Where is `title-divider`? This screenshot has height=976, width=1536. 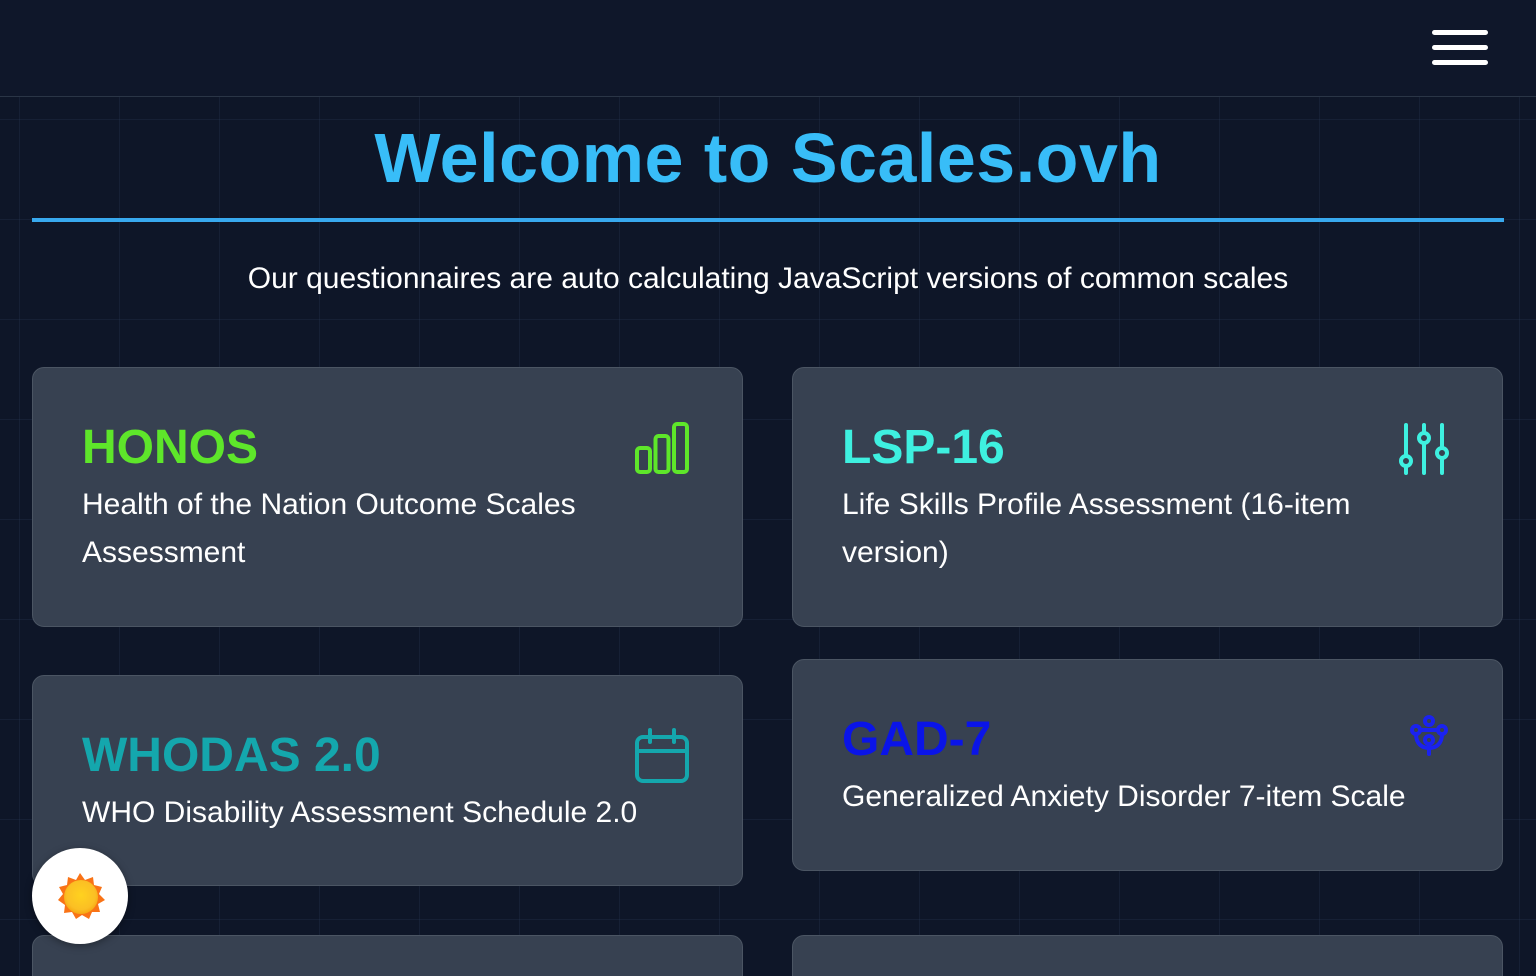 title-divider is located at coordinates (768, 220).